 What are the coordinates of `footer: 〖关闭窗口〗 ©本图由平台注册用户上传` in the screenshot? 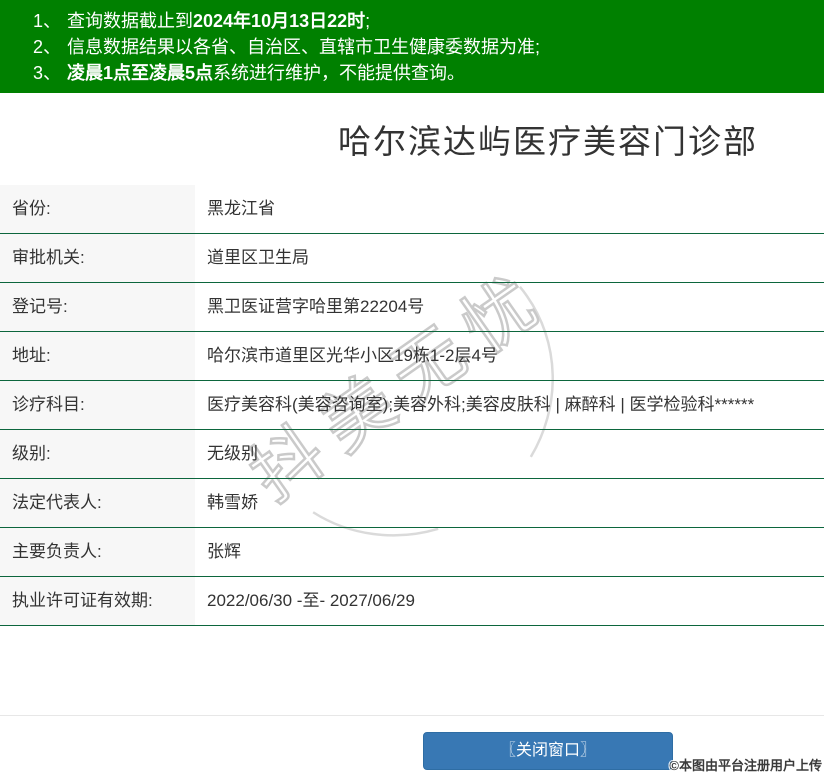 It's located at (412, 745).